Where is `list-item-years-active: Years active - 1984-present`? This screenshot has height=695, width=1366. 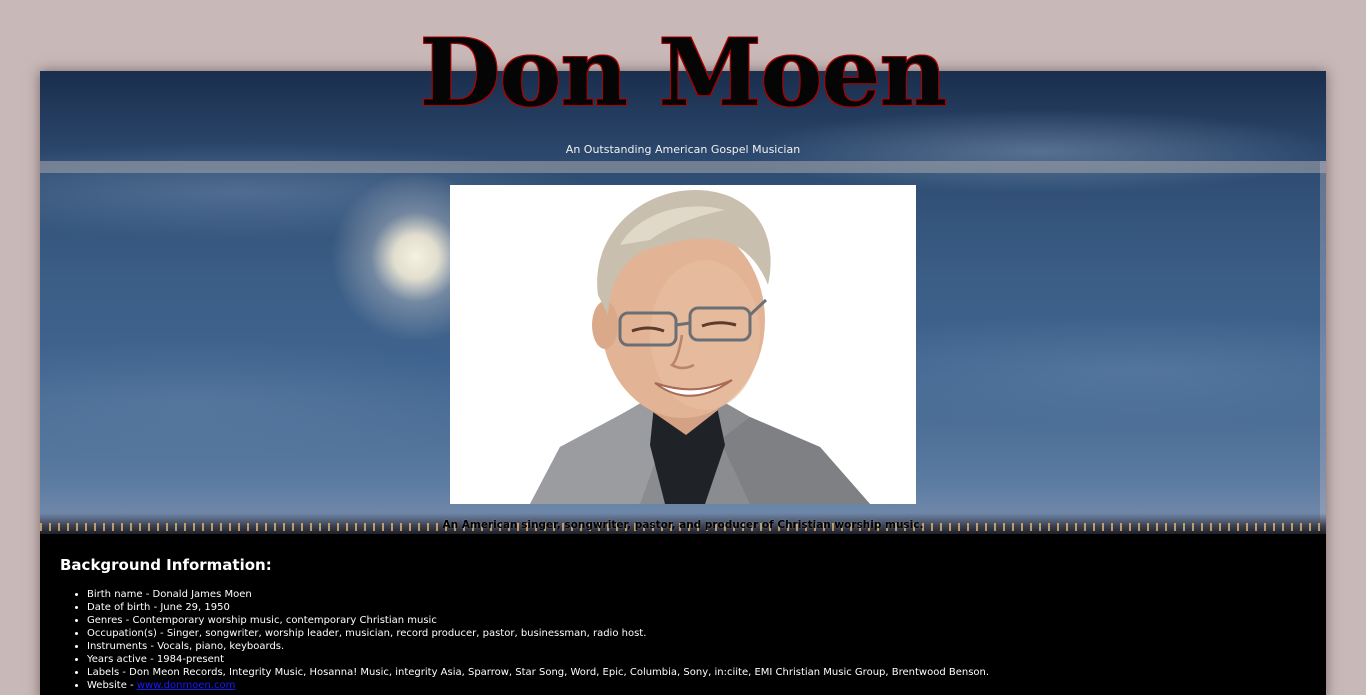 list-item-years-active: Years active - 1984-present is located at coordinates (538, 659).